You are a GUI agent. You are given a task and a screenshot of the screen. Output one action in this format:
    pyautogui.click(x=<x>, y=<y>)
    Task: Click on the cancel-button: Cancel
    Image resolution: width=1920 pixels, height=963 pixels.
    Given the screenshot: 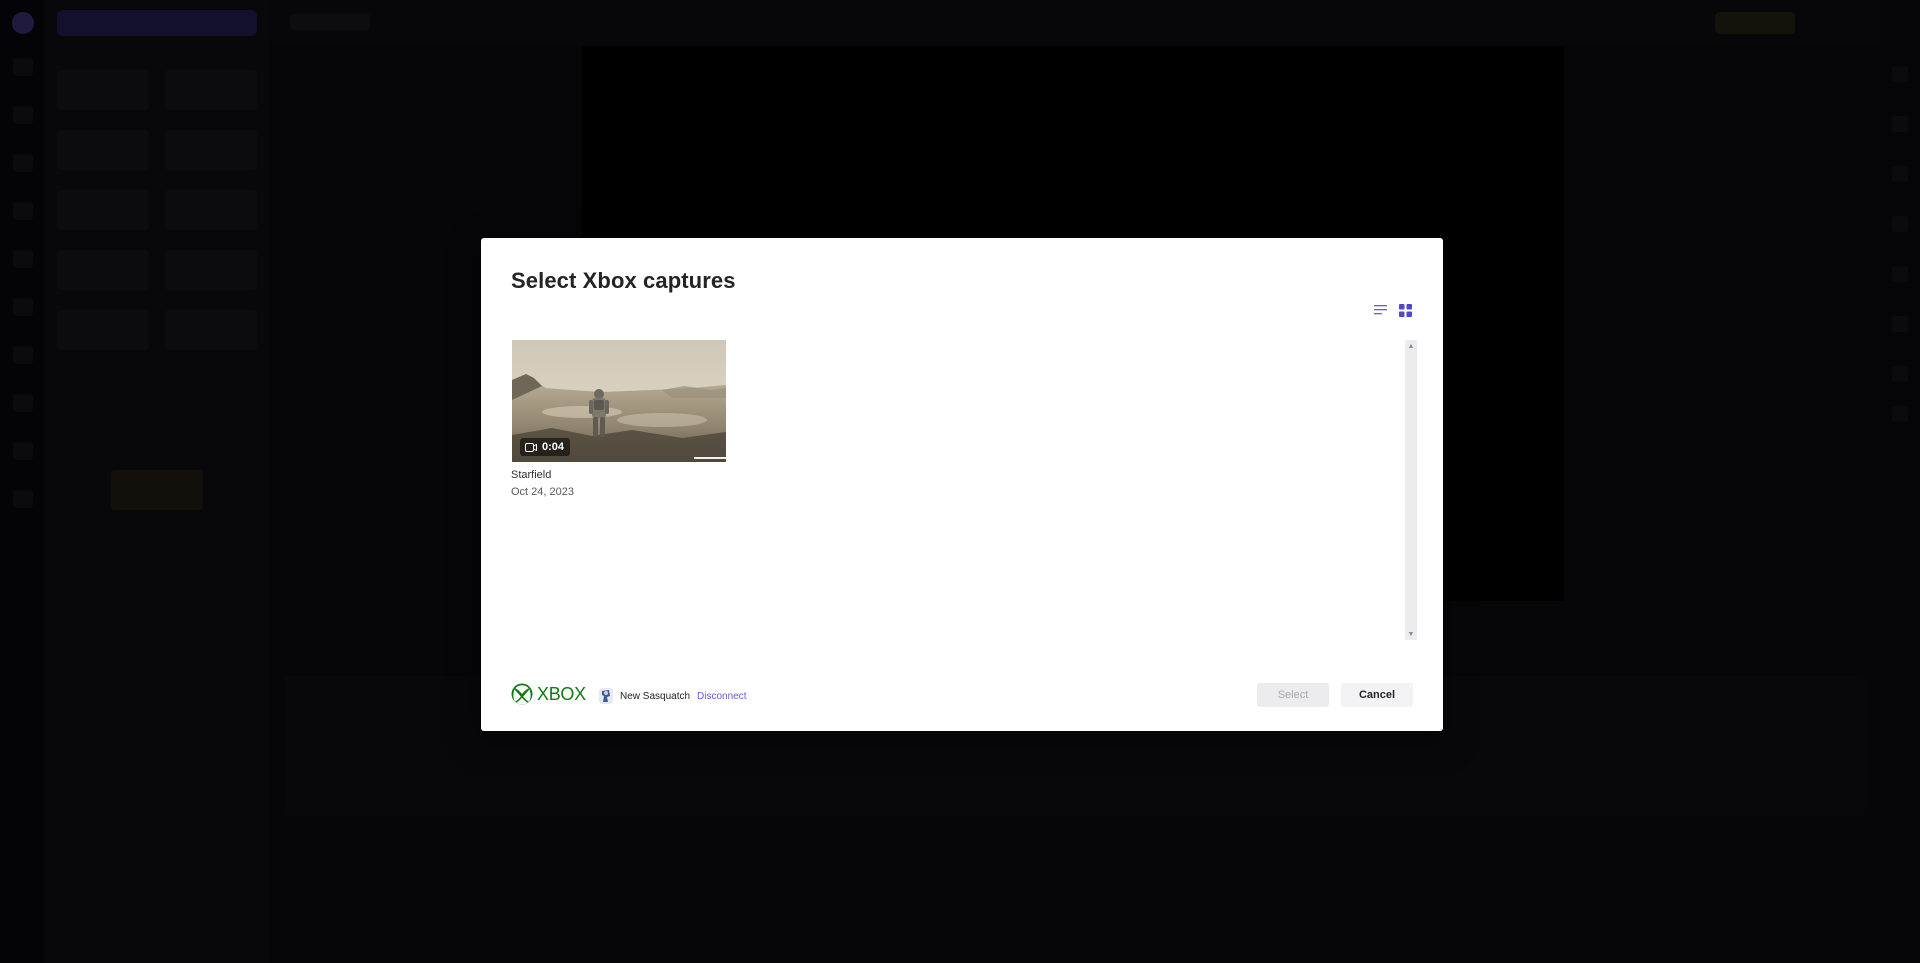 What is the action you would take?
    pyautogui.click(x=1377, y=695)
    